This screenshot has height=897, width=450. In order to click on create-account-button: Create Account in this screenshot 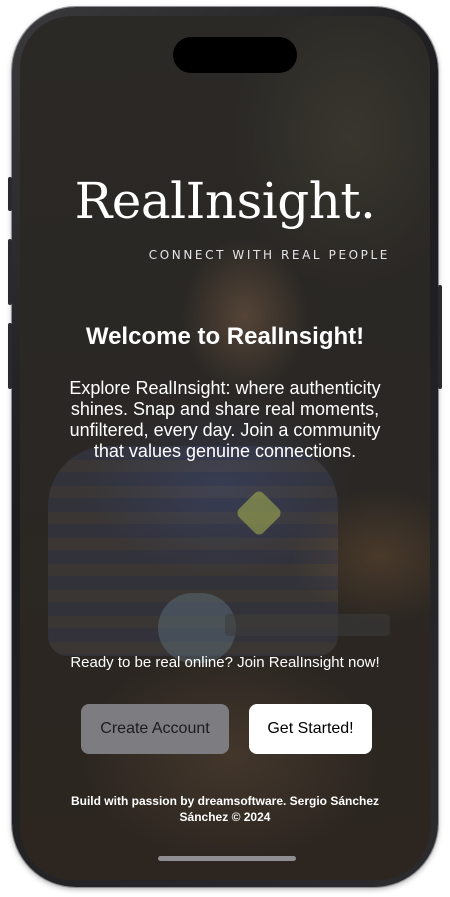, I will do `click(155, 729)`.